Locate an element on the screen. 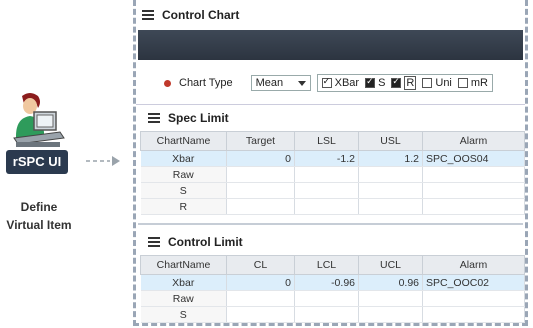  s-label: S is located at coordinates (382, 83).